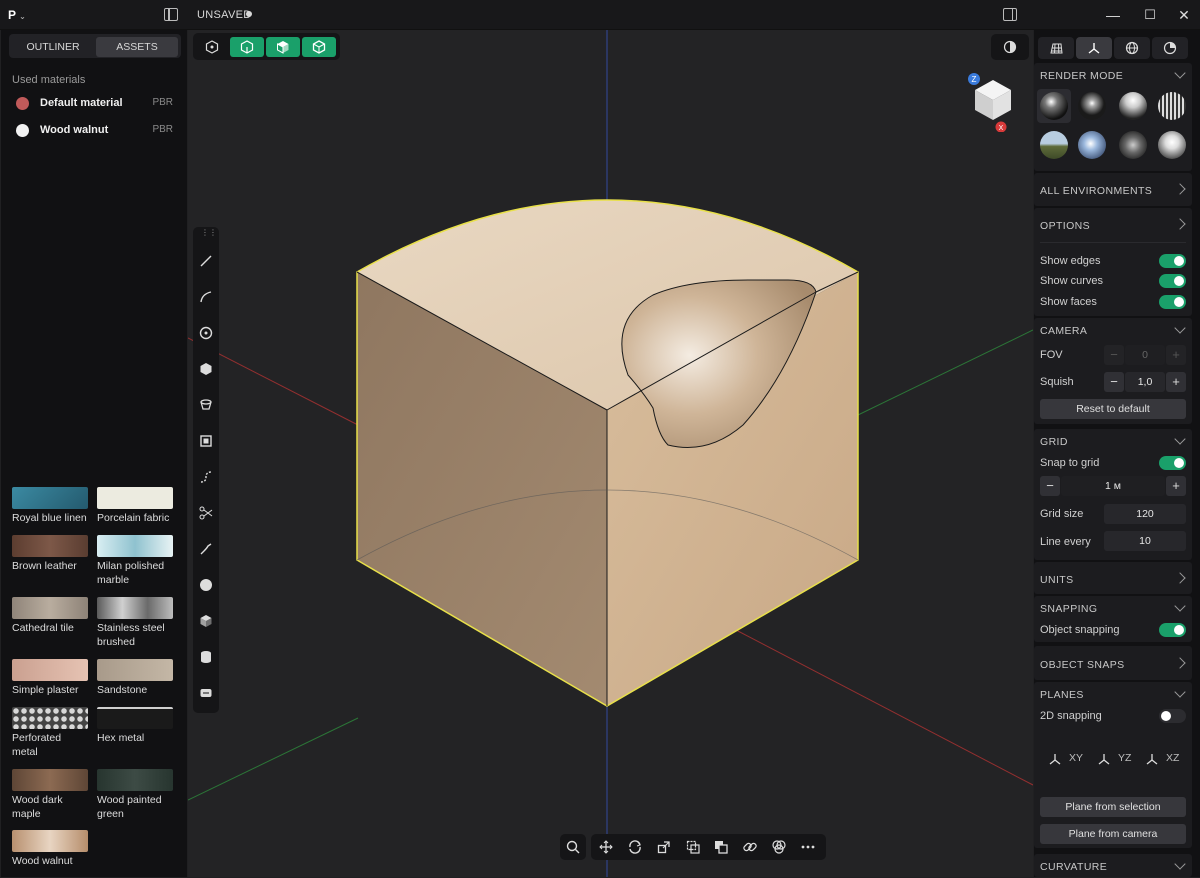 This screenshot has width=1200, height=878. Describe the element at coordinates (206, 549) in the screenshot. I see `fillet-tool-icon` at that location.